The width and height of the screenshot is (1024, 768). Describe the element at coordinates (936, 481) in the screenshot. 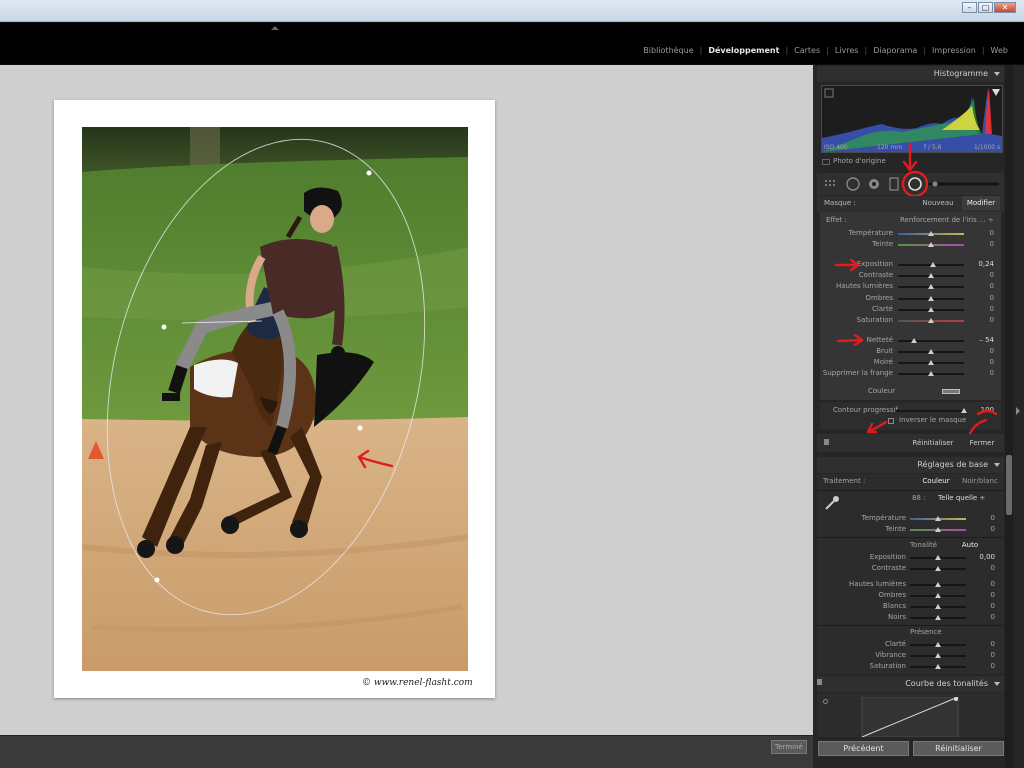

I see `treatment-color-option: Couleur` at that location.